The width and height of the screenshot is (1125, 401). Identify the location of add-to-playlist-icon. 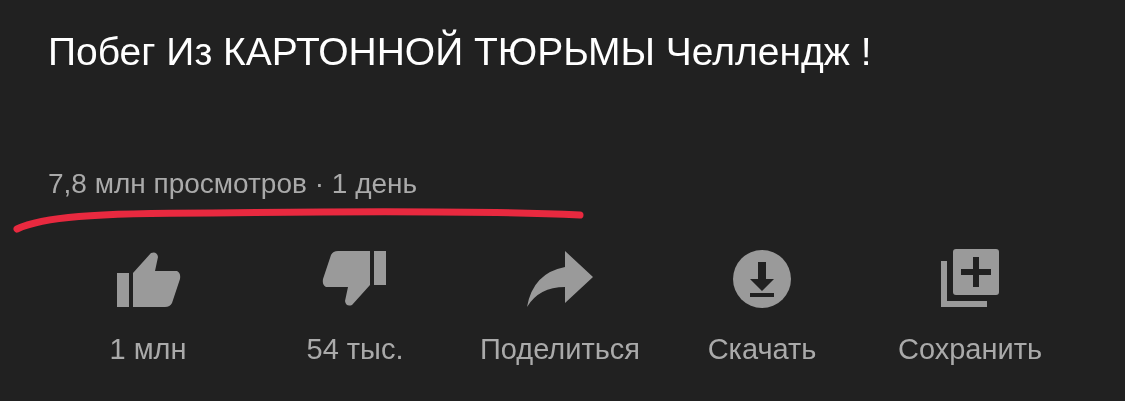
(970, 278).